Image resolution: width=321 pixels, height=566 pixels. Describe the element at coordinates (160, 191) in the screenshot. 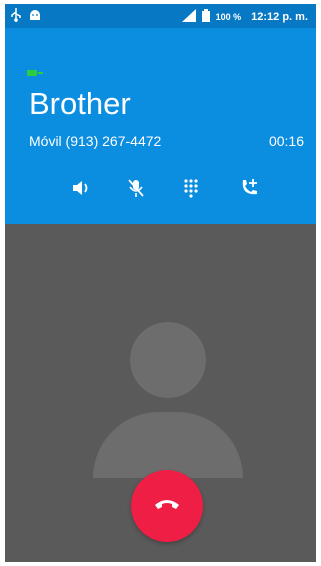

I see `call-controls` at that location.